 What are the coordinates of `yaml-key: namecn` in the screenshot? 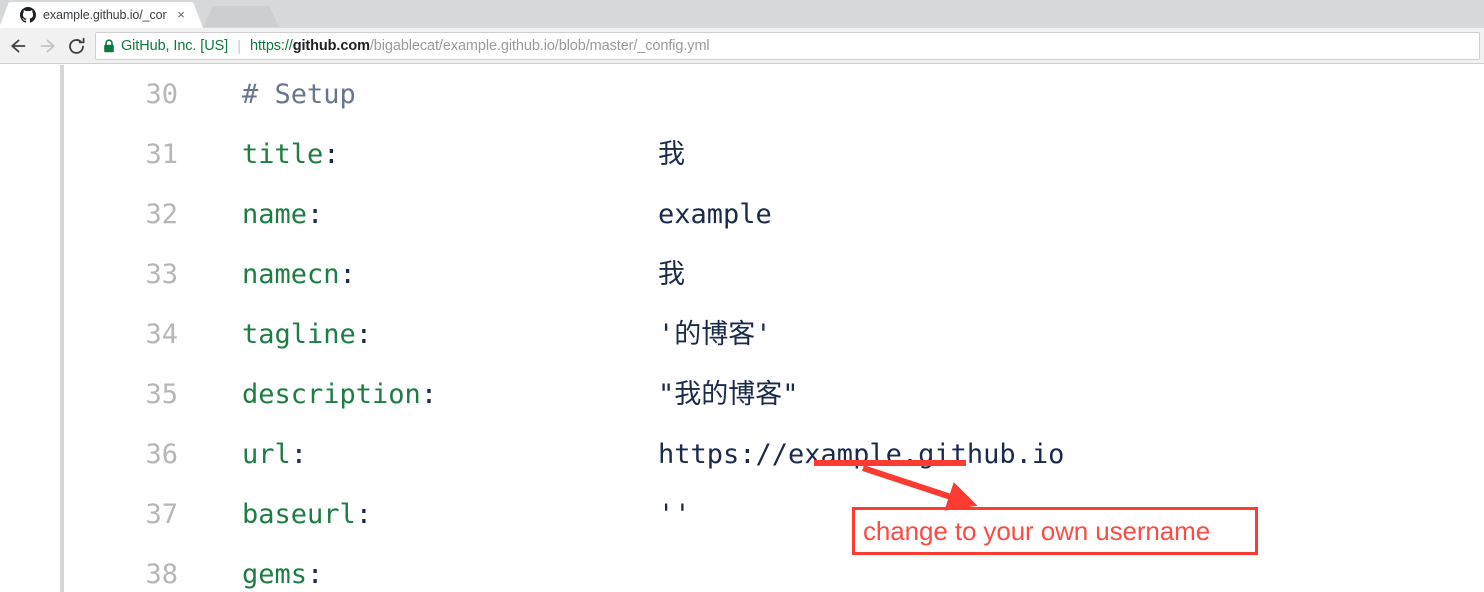 It's located at (291, 274).